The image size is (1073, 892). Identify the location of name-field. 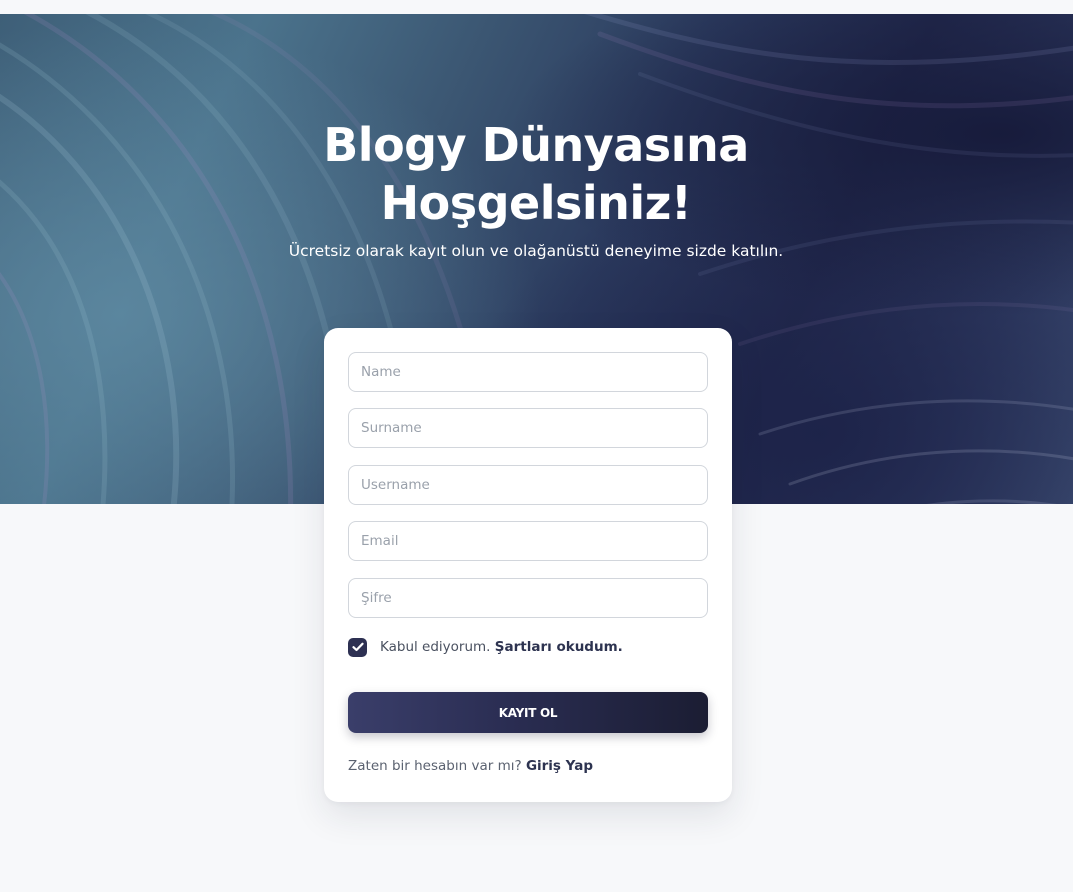
(528, 372).